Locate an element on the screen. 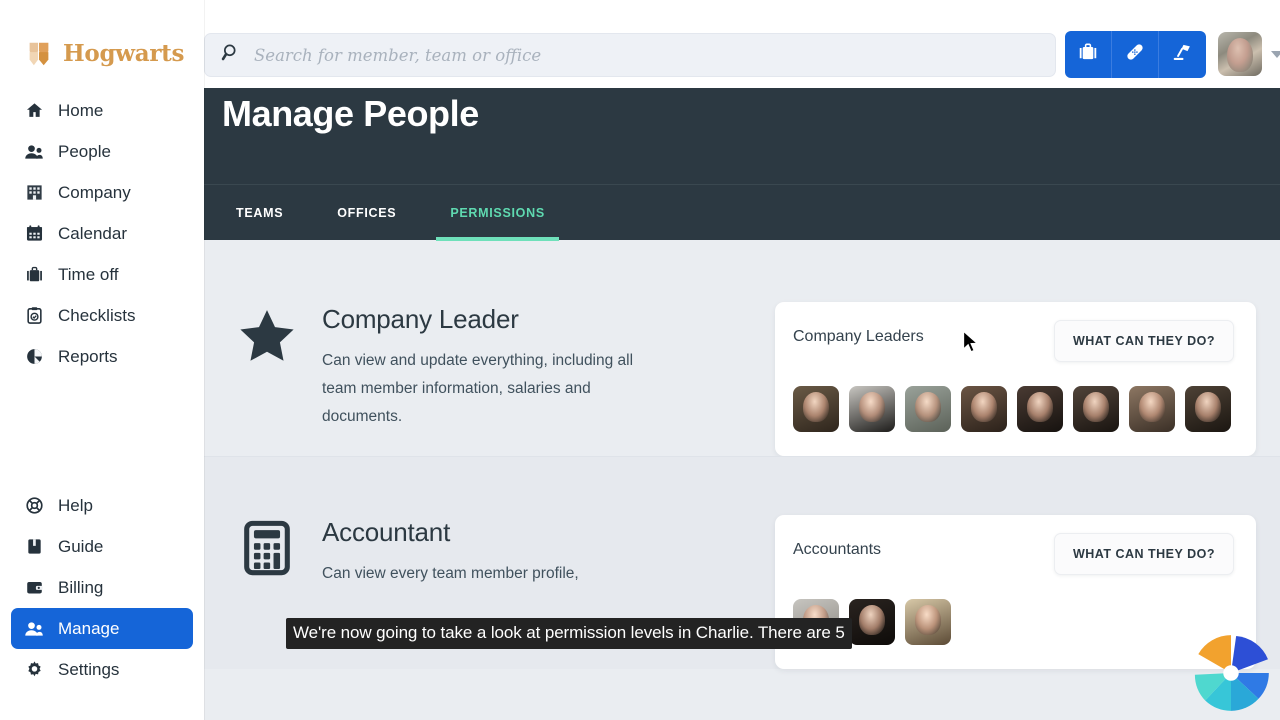  sidebar-item-label: Time off is located at coordinates (88, 274).